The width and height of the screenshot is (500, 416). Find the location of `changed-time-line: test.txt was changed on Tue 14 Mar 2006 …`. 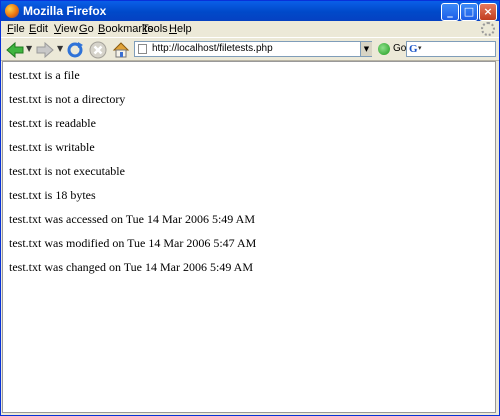

changed-time-line: test.txt was changed on Tue 14 Mar 2006 … is located at coordinates (131, 267).